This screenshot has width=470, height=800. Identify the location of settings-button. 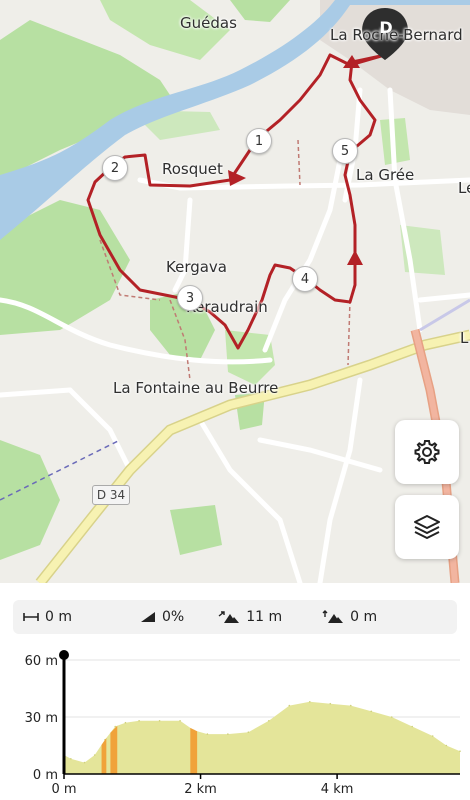
(427, 452).